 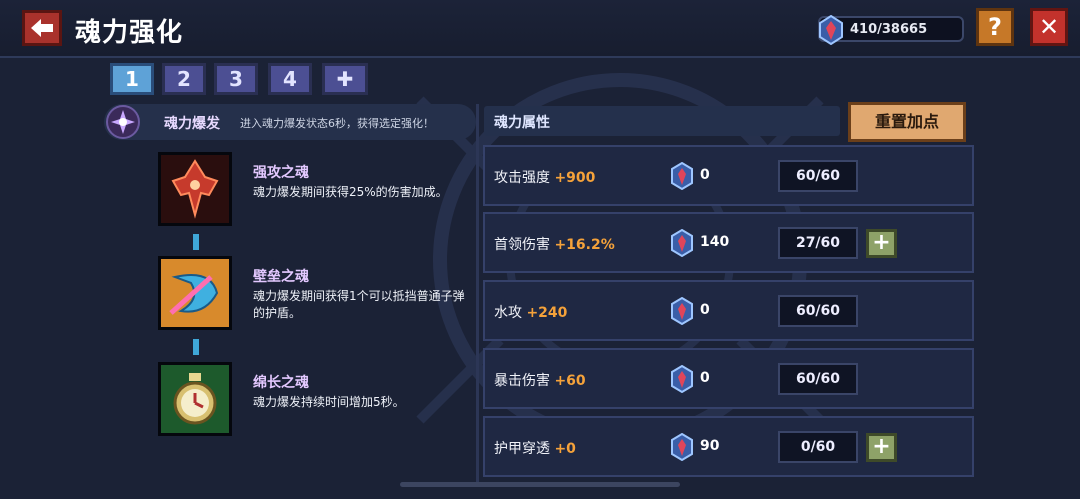 I want to click on burst-crystal-icon, so click(x=123, y=122).